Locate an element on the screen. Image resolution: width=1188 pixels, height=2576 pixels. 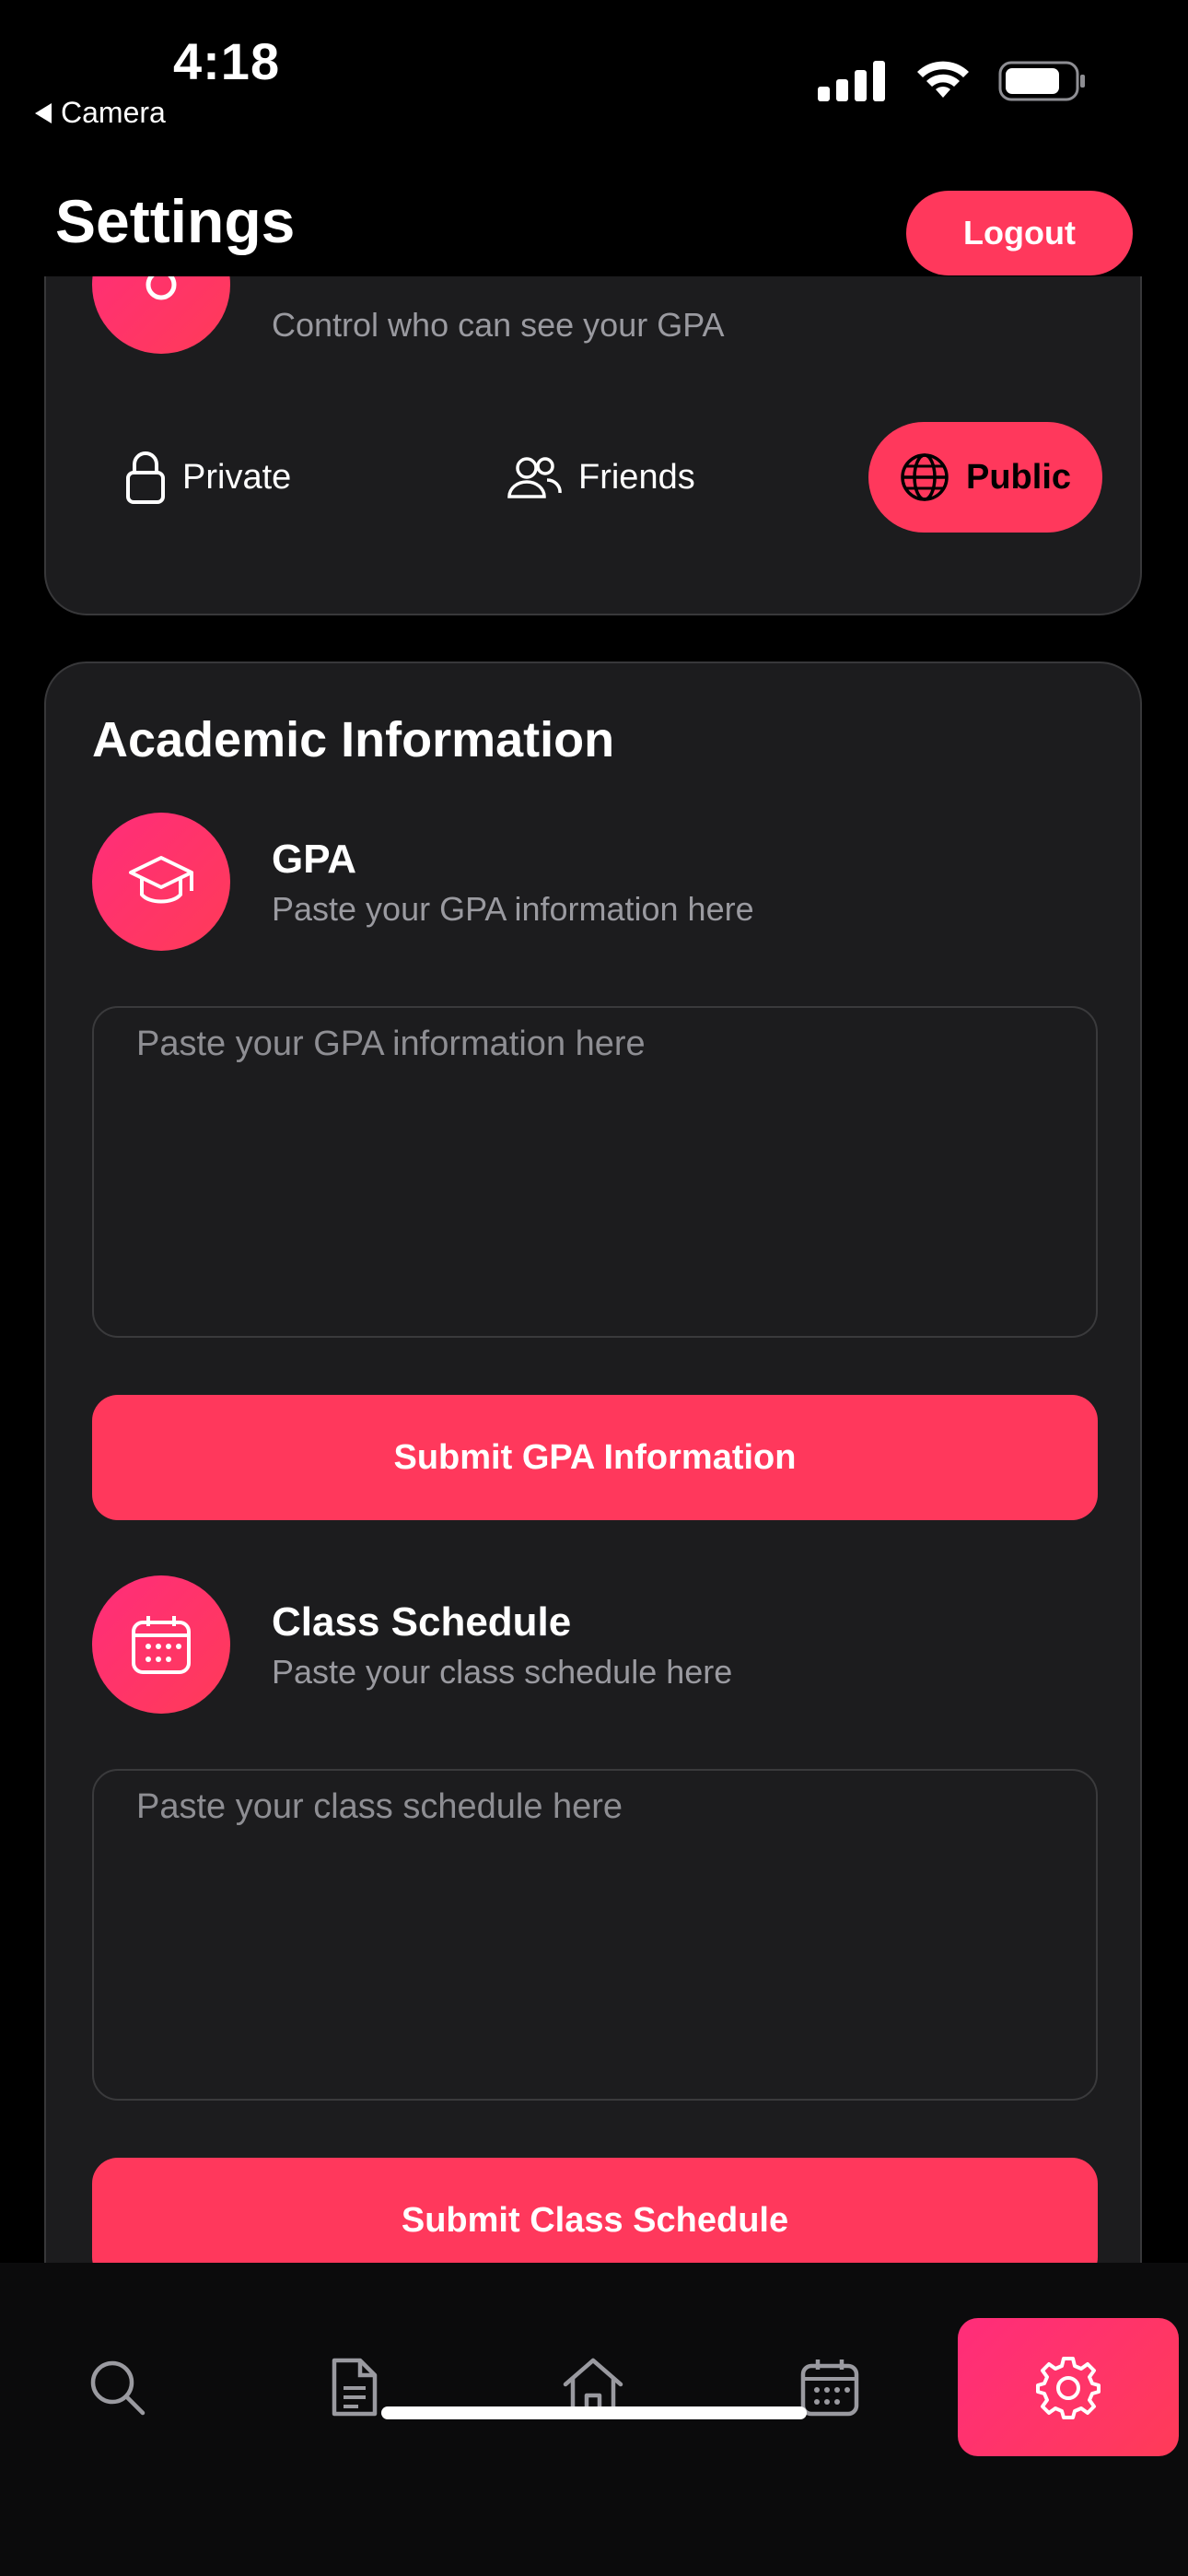
tab-calendar is located at coordinates (830, 2387).